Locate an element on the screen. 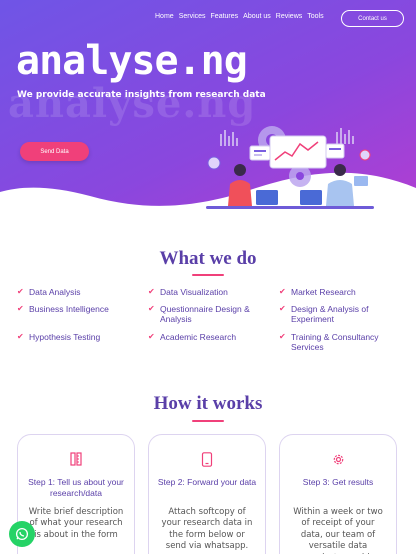  pen-ruler-icon is located at coordinates (76, 461).